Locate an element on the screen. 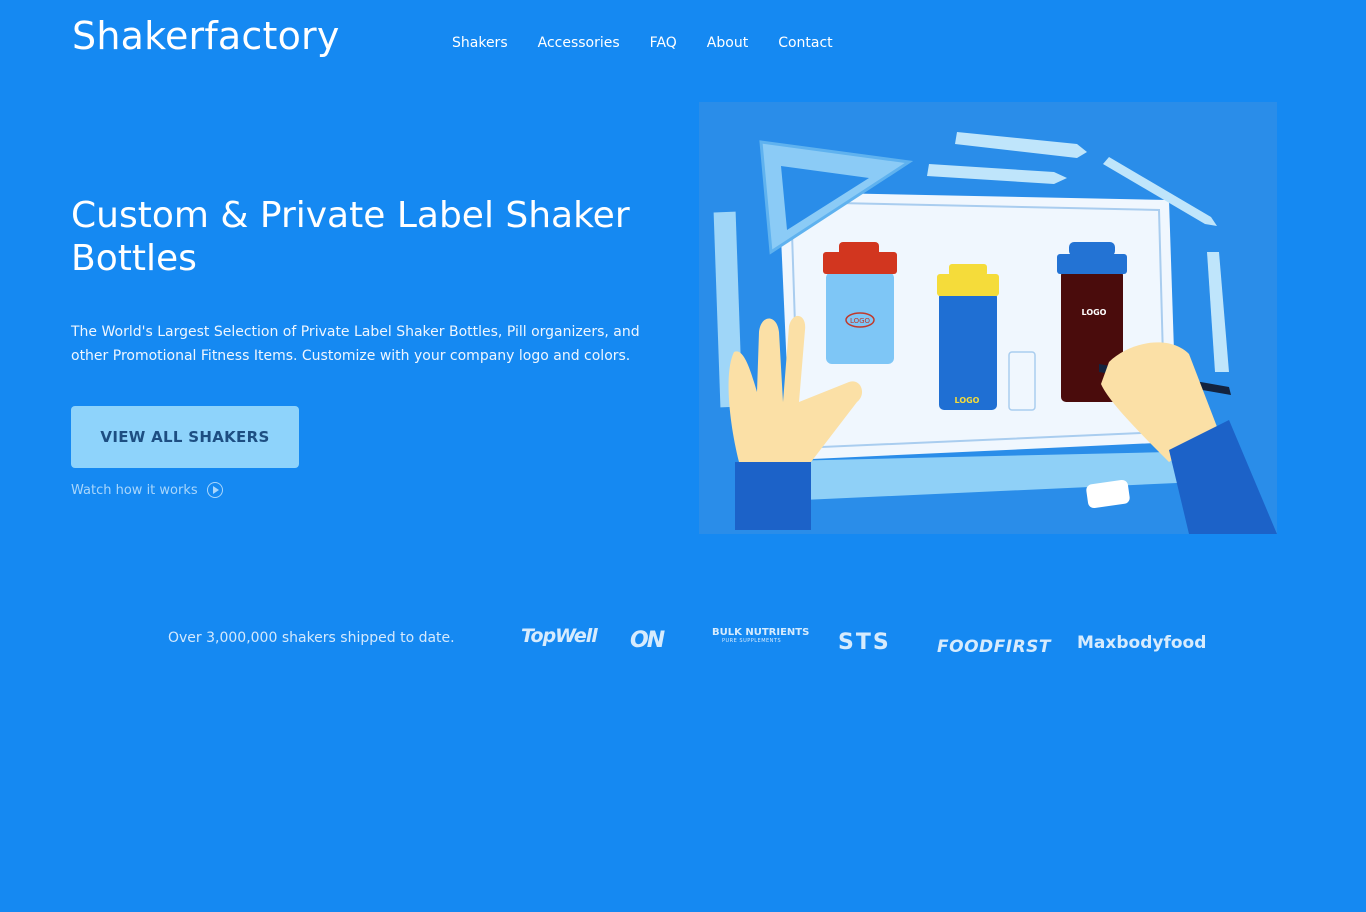 Image resolution: width=1366 pixels, height=912 pixels. brand-logo-topwell: TopWell is located at coordinates (559, 636).